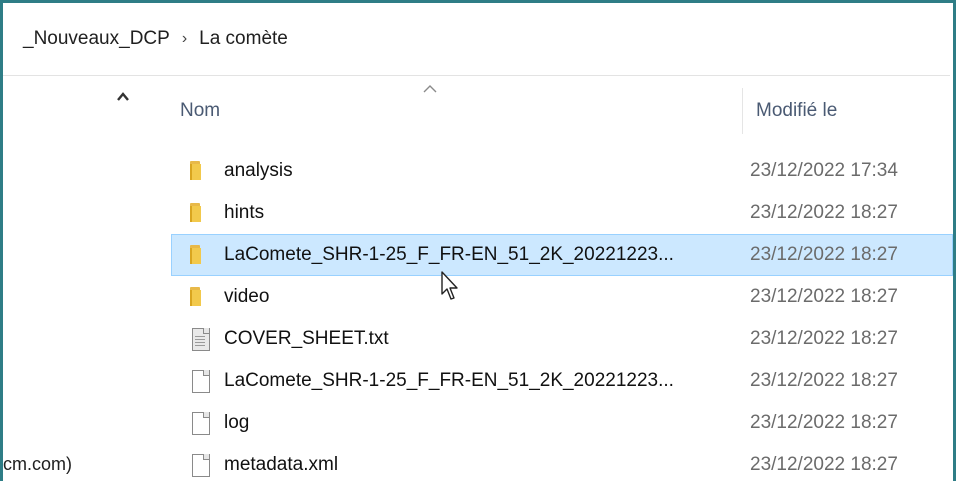 The image size is (956, 486). I want to click on file-name: log, so click(237, 422).